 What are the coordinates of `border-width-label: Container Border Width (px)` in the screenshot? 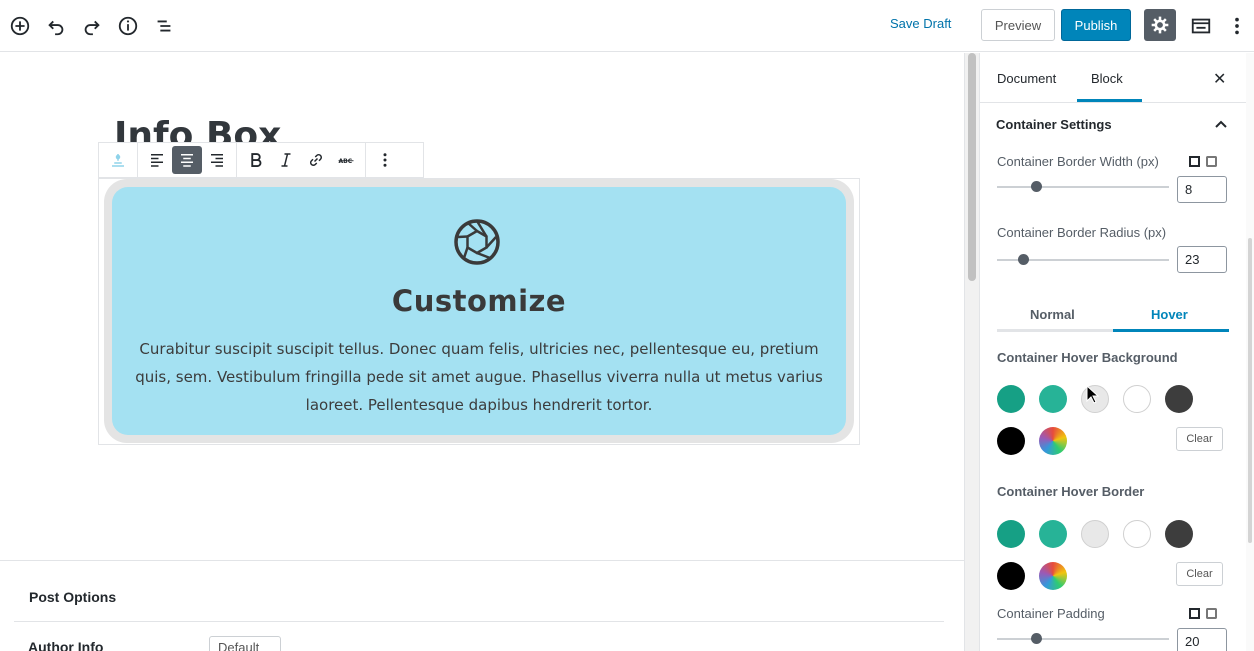 It's located at (1078, 161).